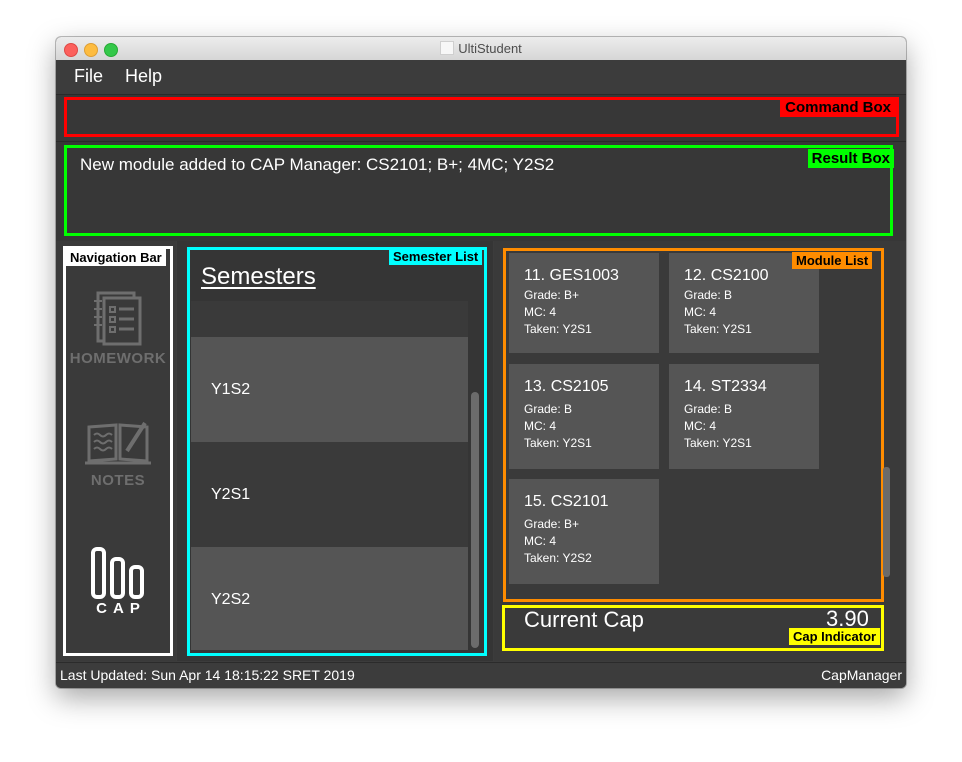 The height and width of the screenshot is (762, 962). I want to click on navigation-bar-annotation: Navigation Bar, so click(116, 257).